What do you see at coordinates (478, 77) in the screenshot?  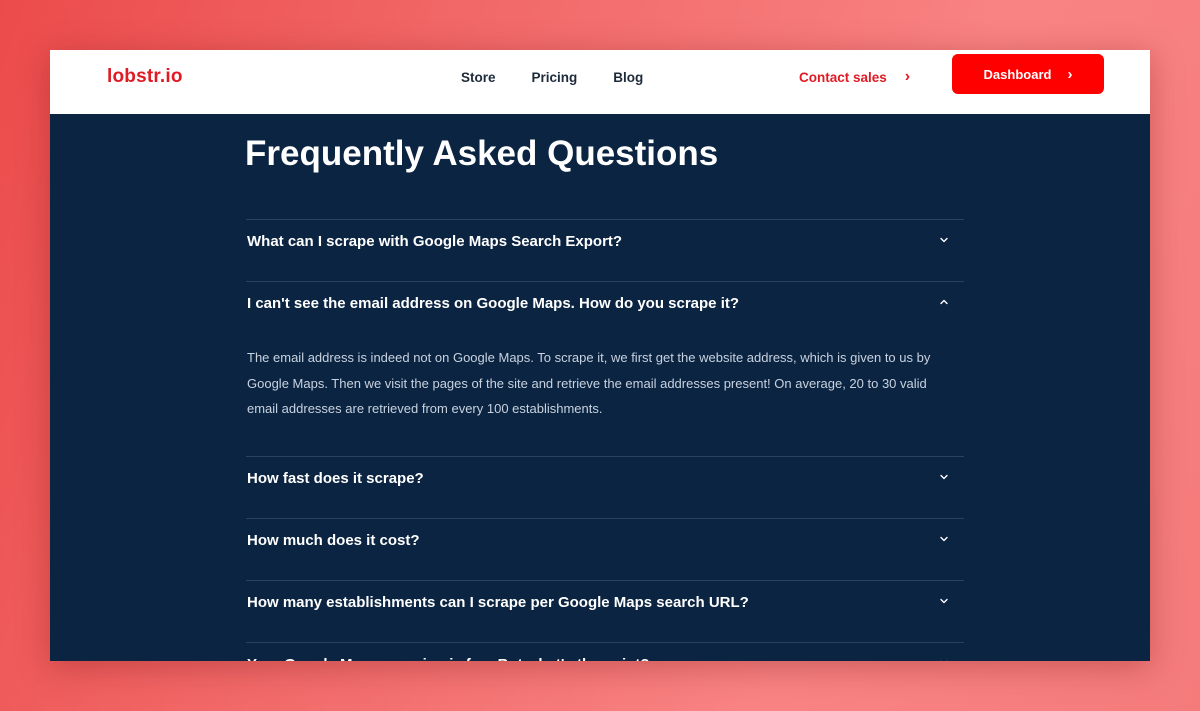 I see `nav-store: Store` at bounding box center [478, 77].